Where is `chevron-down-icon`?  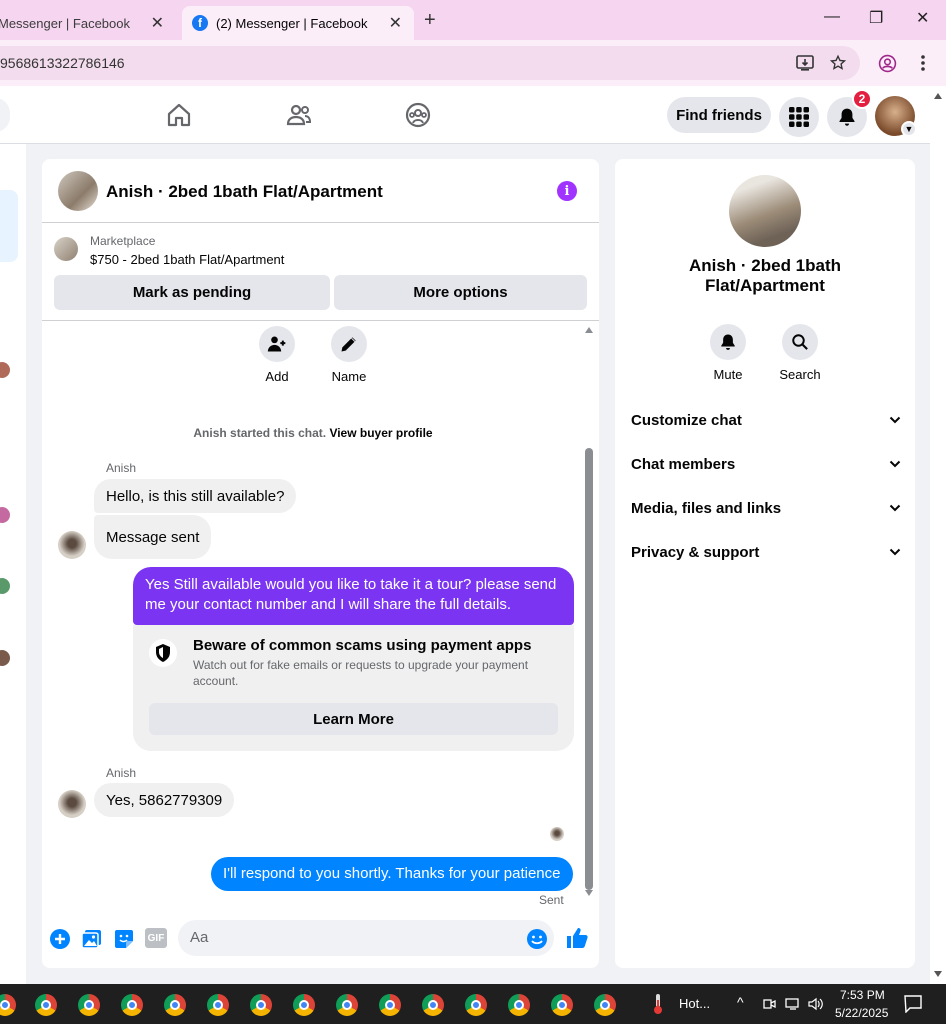 chevron-down-icon is located at coordinates (895, 508).